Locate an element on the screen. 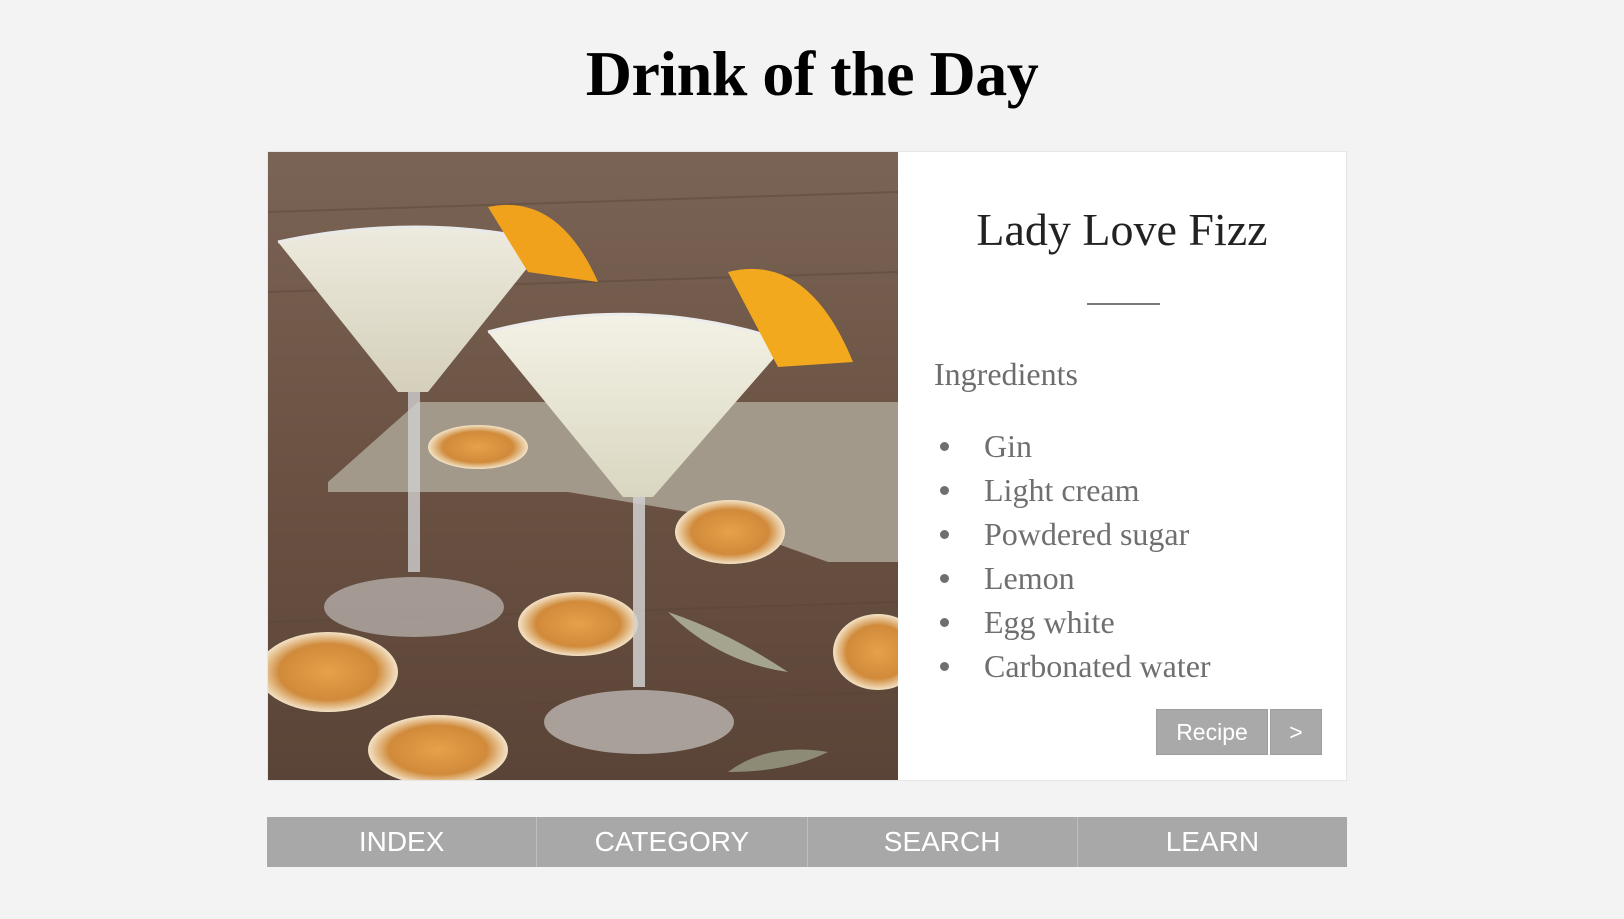  ingredient-label: Gin is located at coordinates (1008, 446).